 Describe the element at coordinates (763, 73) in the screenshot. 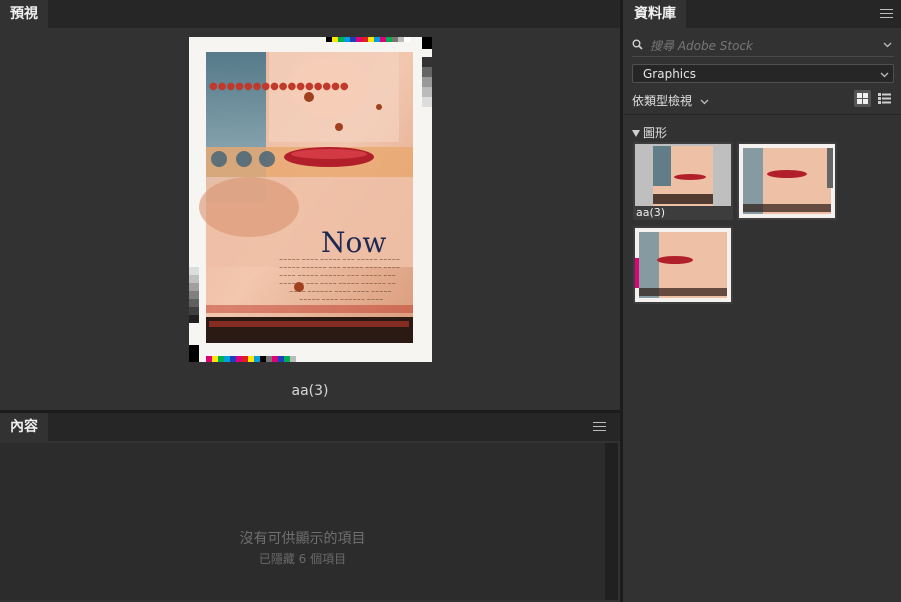

I see `library-select: Graphics` at that location.